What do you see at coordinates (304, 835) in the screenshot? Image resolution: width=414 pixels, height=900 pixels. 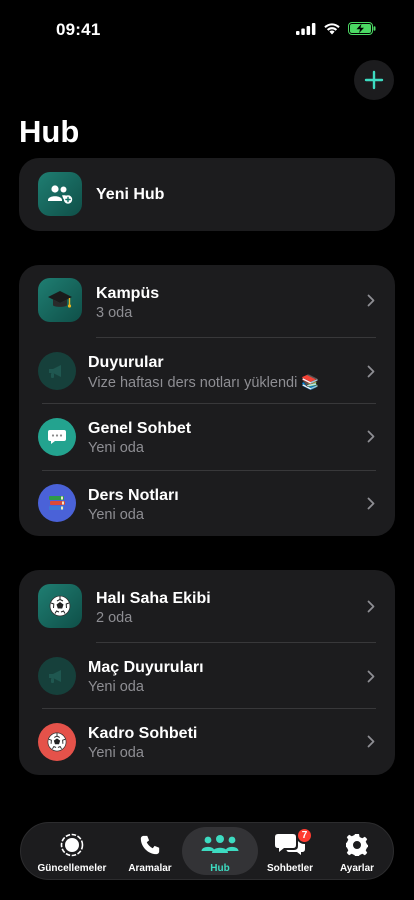 I see `unread-badge: 7` at bounding box center [304, 835].